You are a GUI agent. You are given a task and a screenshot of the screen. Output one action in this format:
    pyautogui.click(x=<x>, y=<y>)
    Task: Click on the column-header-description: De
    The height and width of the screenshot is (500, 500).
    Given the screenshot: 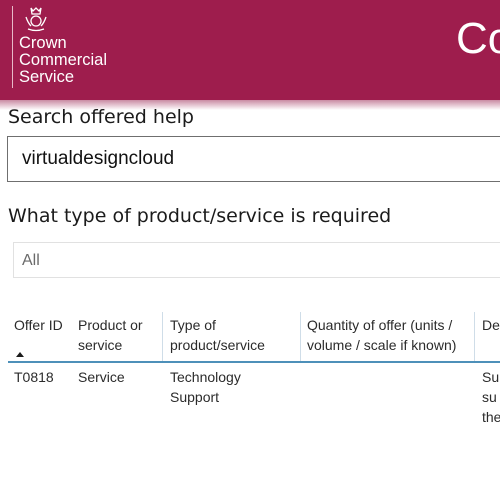 What is the action you would take?
    pyautogui.click(x=491, y=325)
    